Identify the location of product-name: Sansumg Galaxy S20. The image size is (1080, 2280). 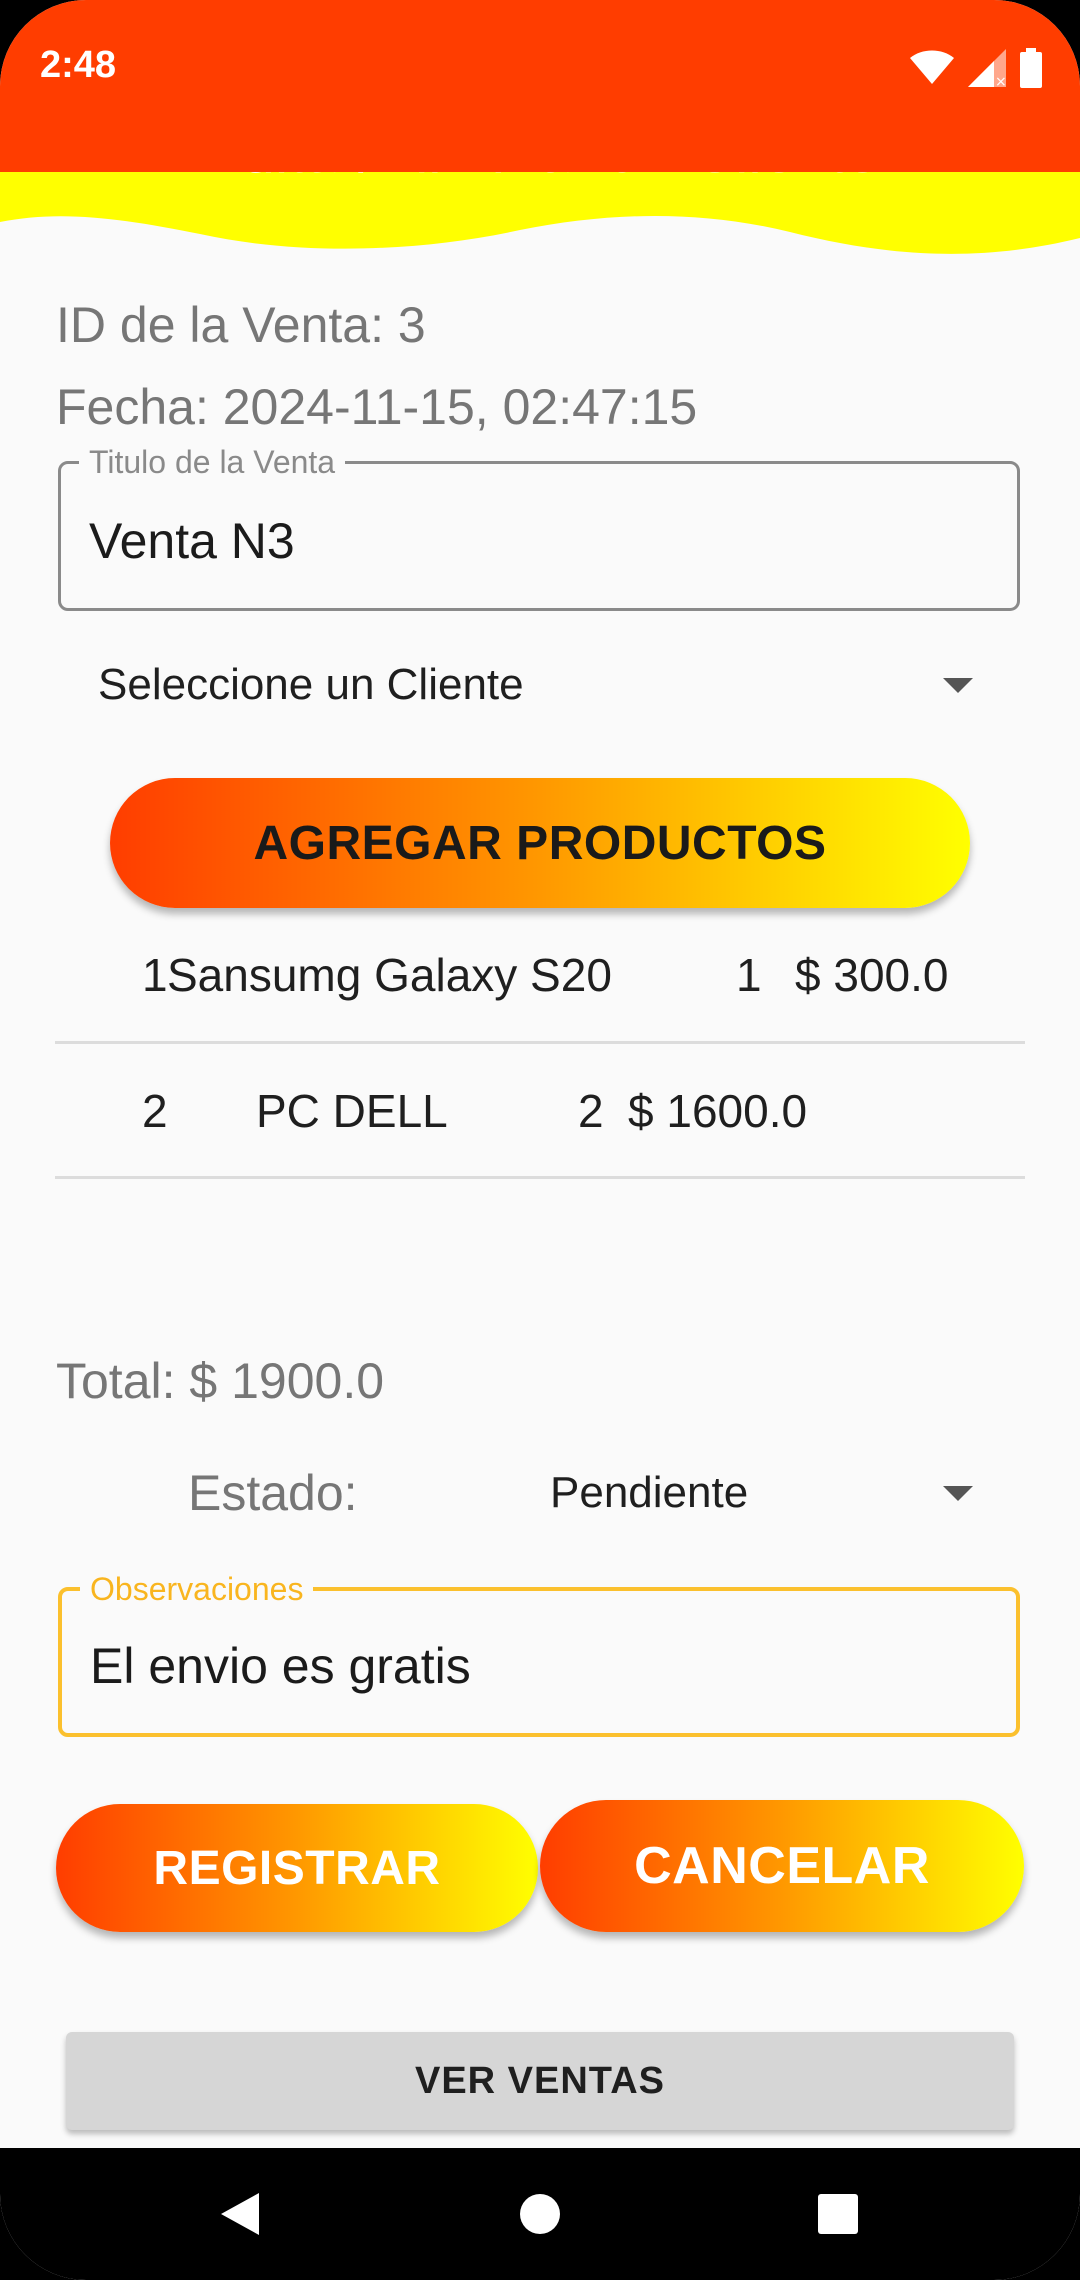
(389, 975).